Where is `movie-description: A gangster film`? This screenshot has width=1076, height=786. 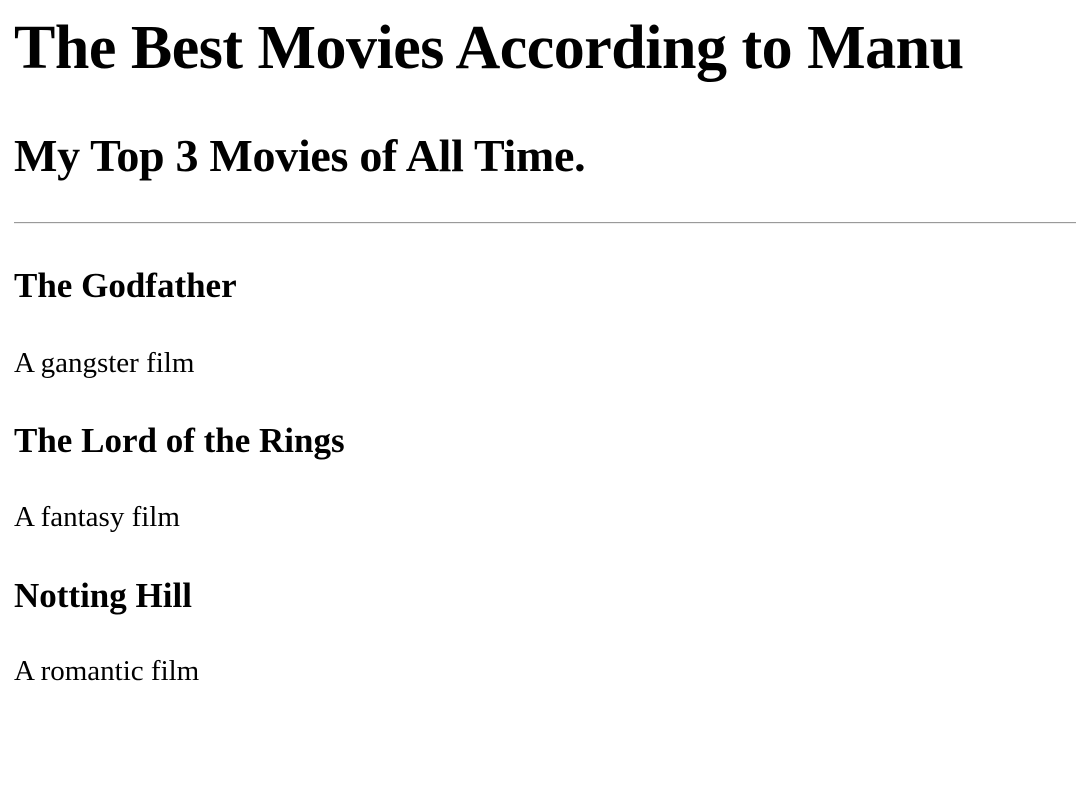
movie-description: A gangster film is located at coordinates (104, 363).